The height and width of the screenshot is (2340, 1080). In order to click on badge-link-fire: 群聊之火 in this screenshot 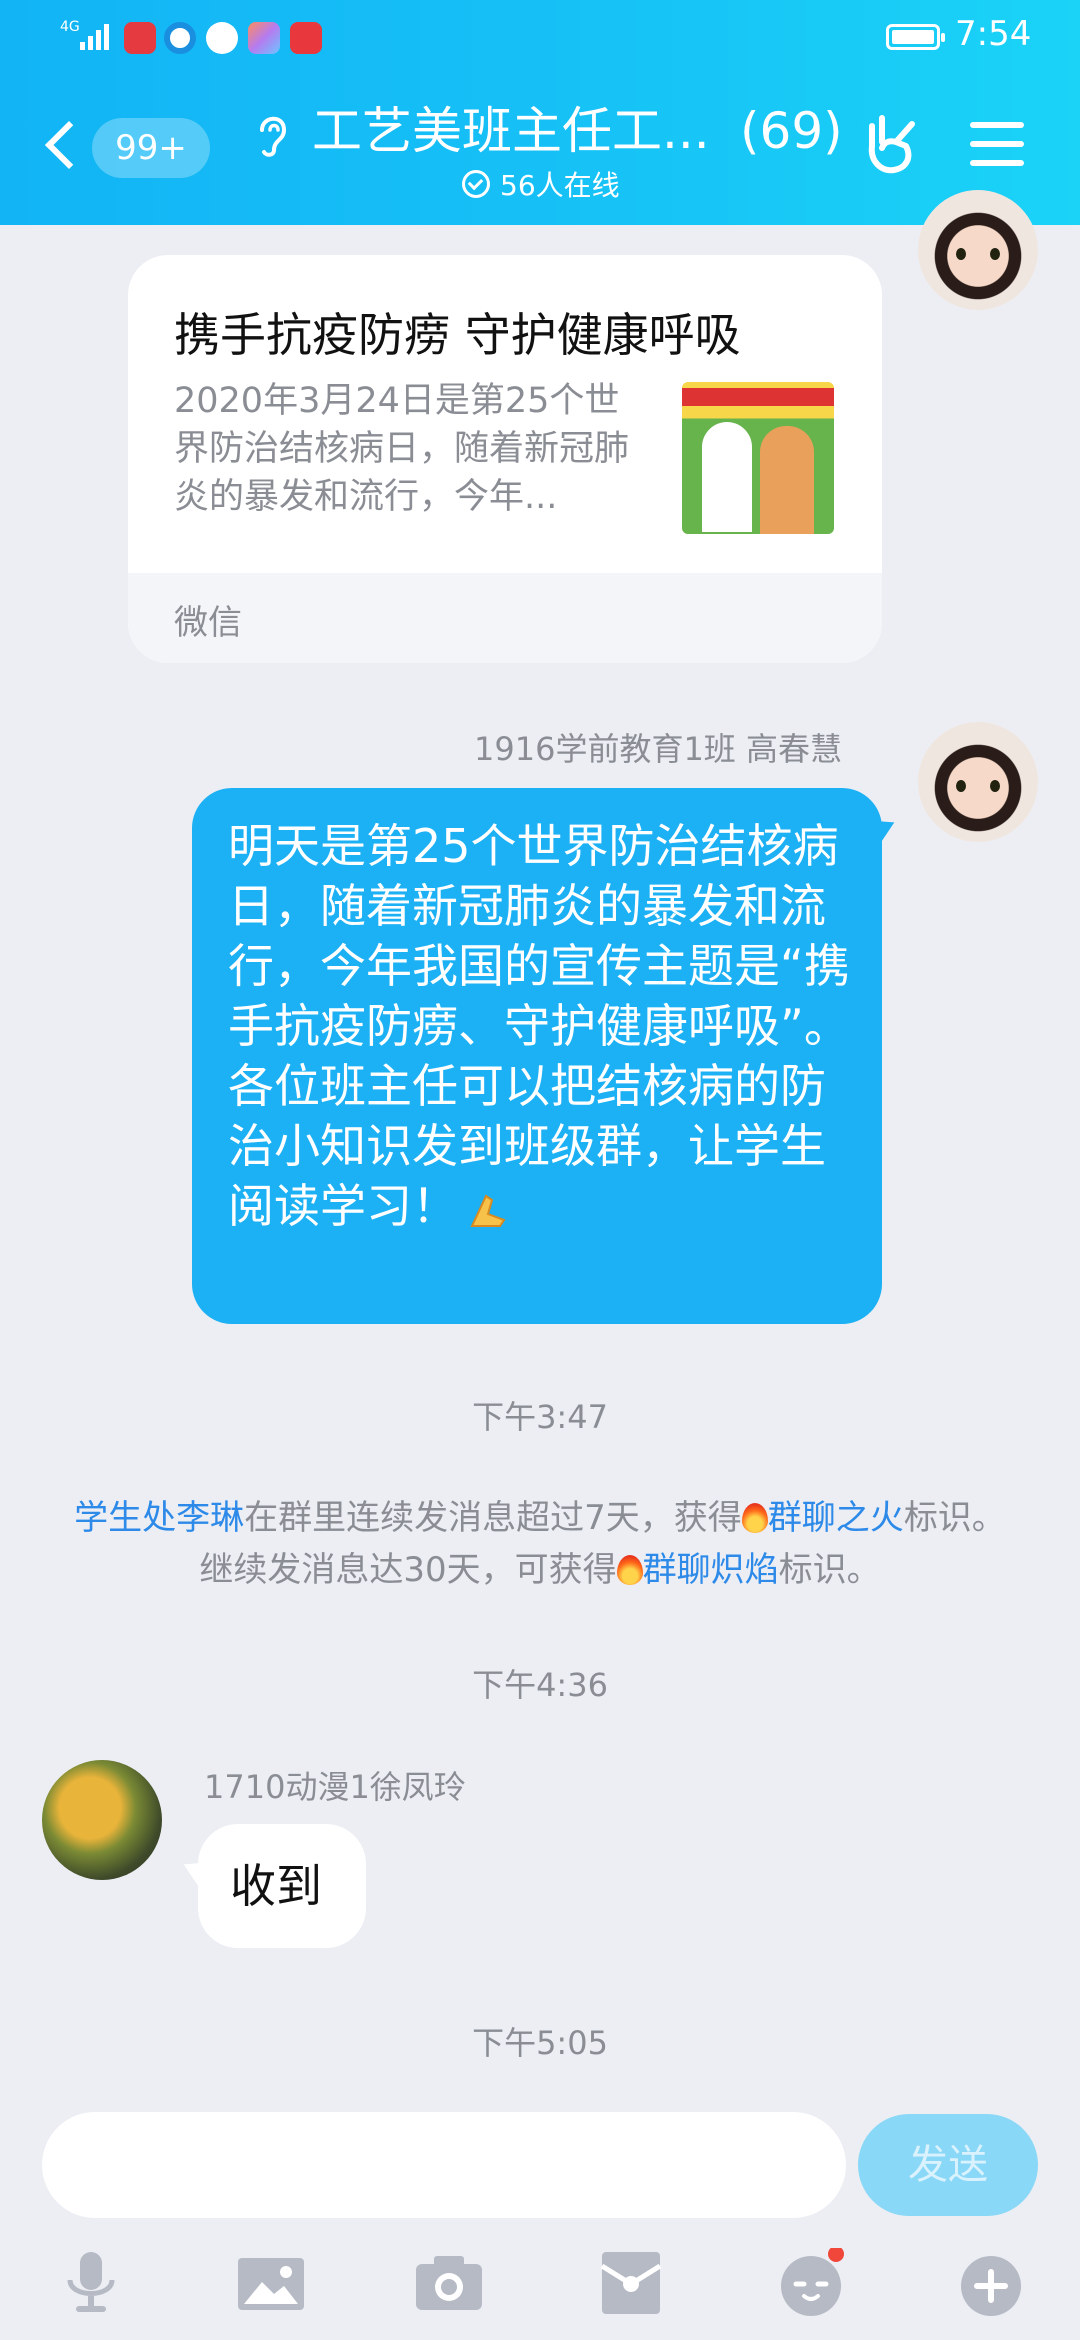, I will do `click(836, 1518)`.